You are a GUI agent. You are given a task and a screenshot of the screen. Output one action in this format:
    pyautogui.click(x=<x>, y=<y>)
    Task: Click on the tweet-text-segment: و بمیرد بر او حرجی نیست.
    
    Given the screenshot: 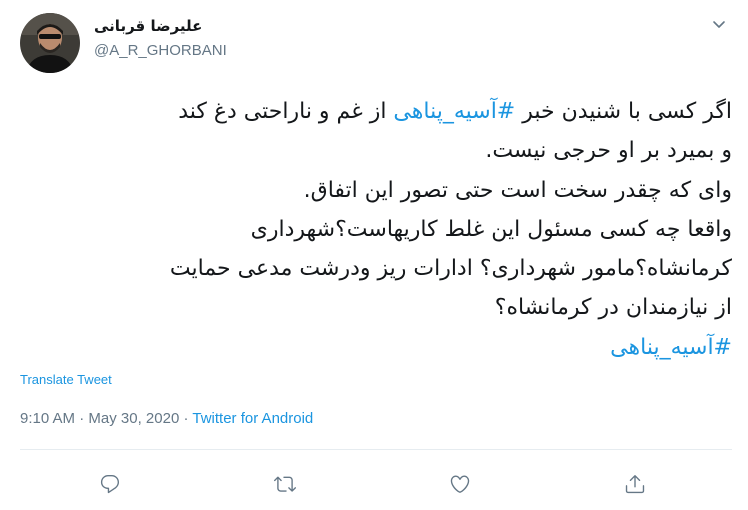 What is the action you would take?
    pyautogui.click(x=608, y=151)
    